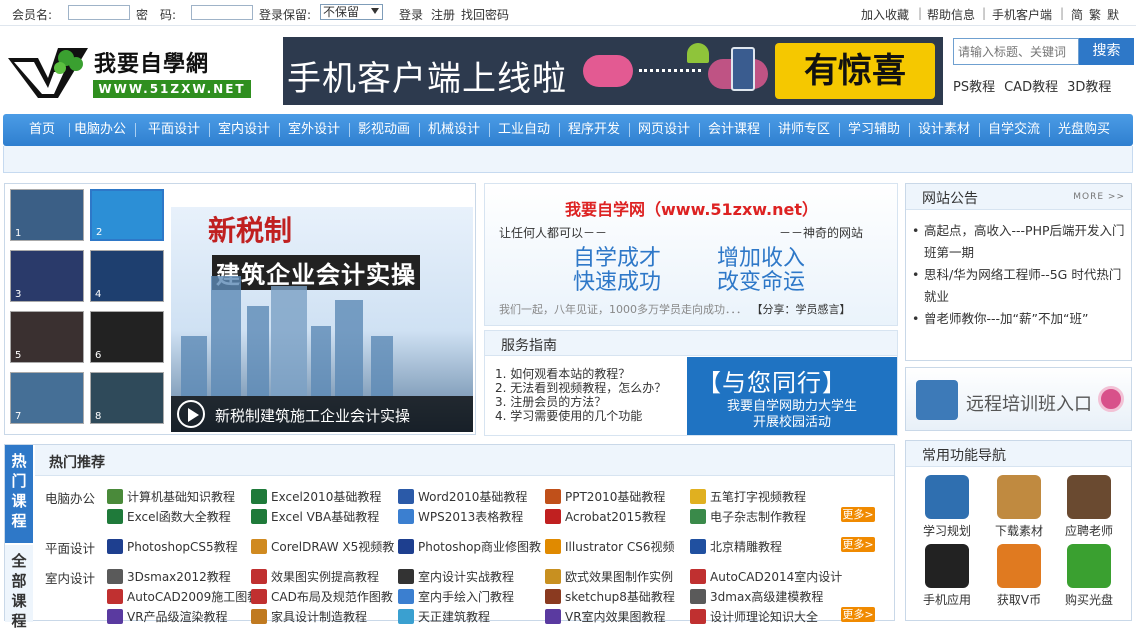  I want to click on member-input, so click(99, 12).